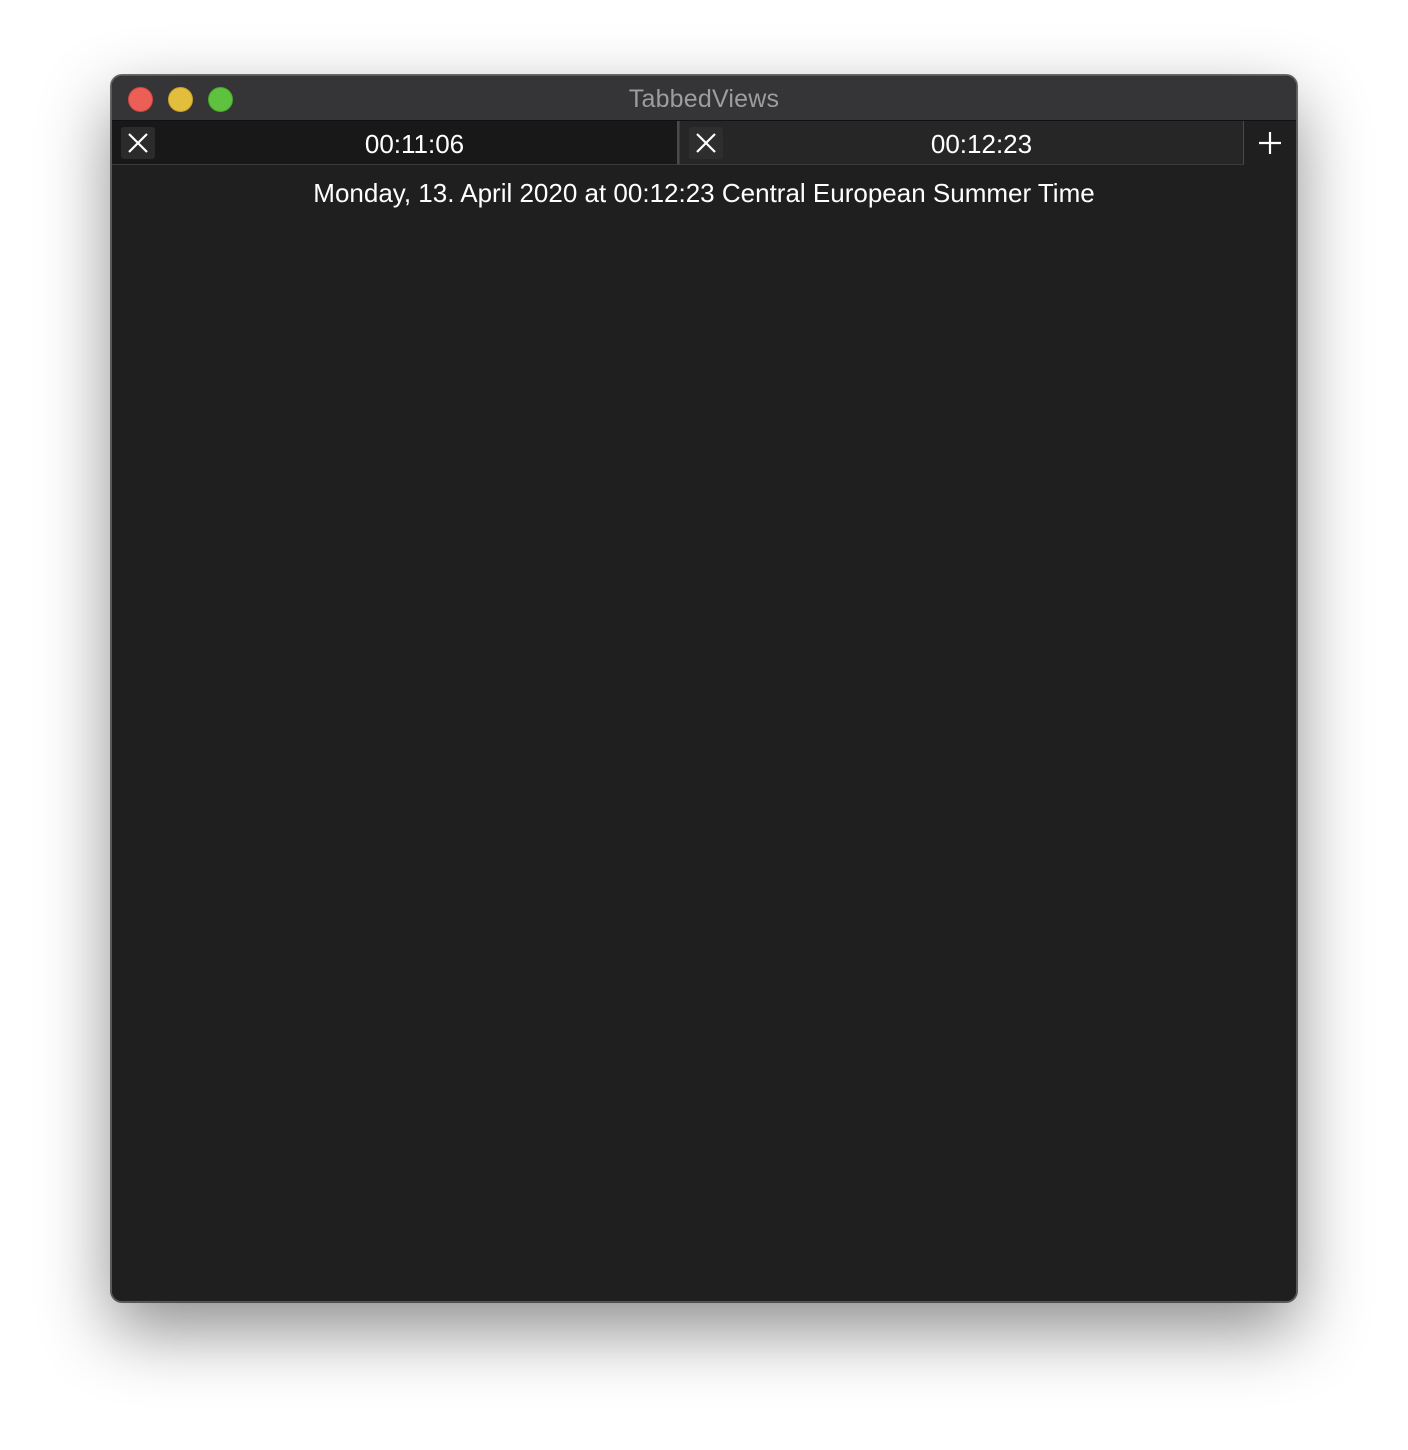 The width and height of the screenshot is (1408, 1450). I want to click on tab-1-label: 00:11:06, so click(414, 144).